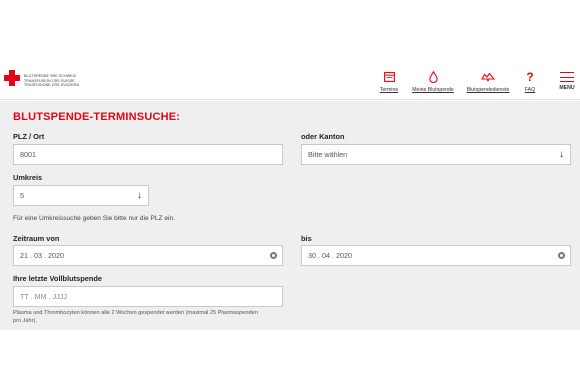  What do you see at coordinates (436, 154) in the screenshot?
I see `kanton-select: Bitte wählen ↓` at bounding box center [436, 154].